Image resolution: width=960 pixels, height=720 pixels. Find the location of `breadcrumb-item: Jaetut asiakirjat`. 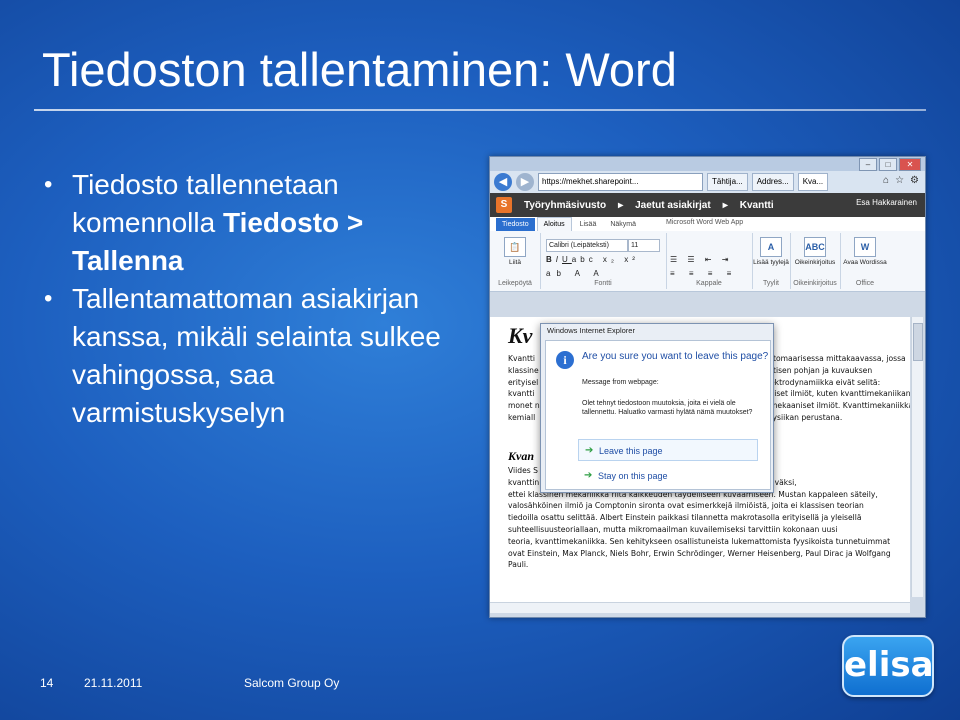

breadcrumb-item: Jaetut asiakirjat is located at coordinates (673, 205).